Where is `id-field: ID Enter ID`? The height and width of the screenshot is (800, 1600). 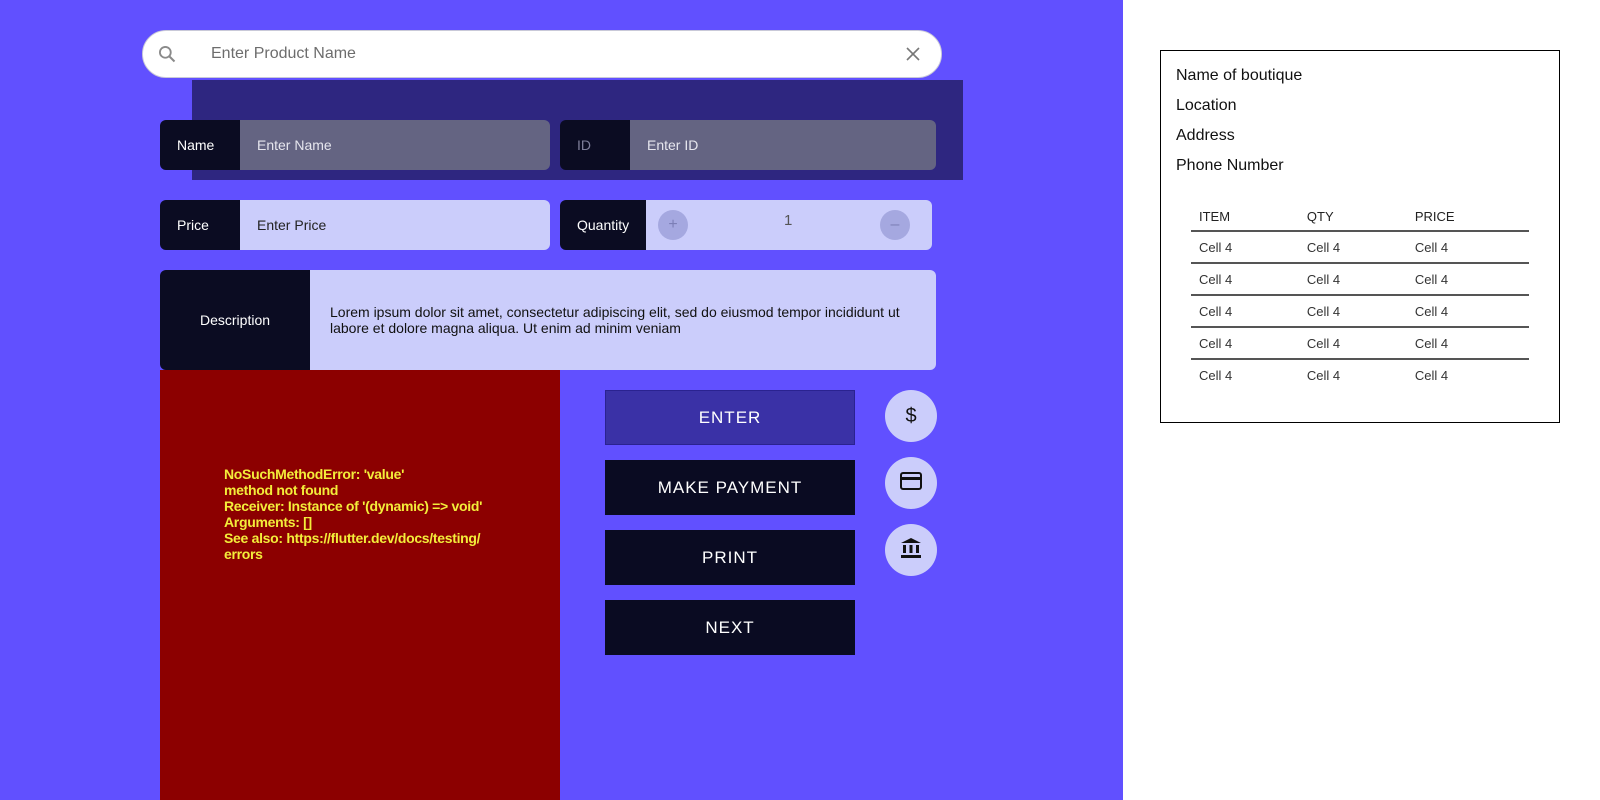
id-field: ID Enter ID is located at coordinates (748, 145).